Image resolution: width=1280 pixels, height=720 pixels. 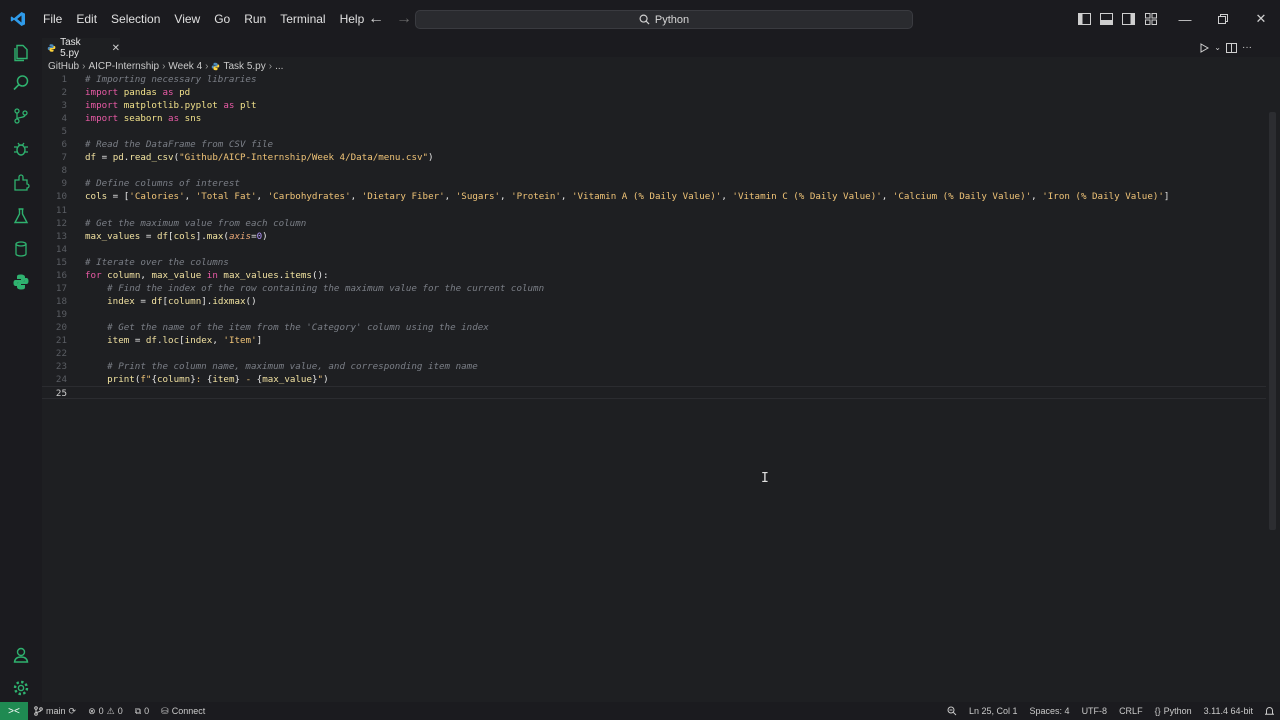 What do you see at coordinates (38, 711) in the screenshot?
I see `git-branch-icon` at bounding box center [38, 711].